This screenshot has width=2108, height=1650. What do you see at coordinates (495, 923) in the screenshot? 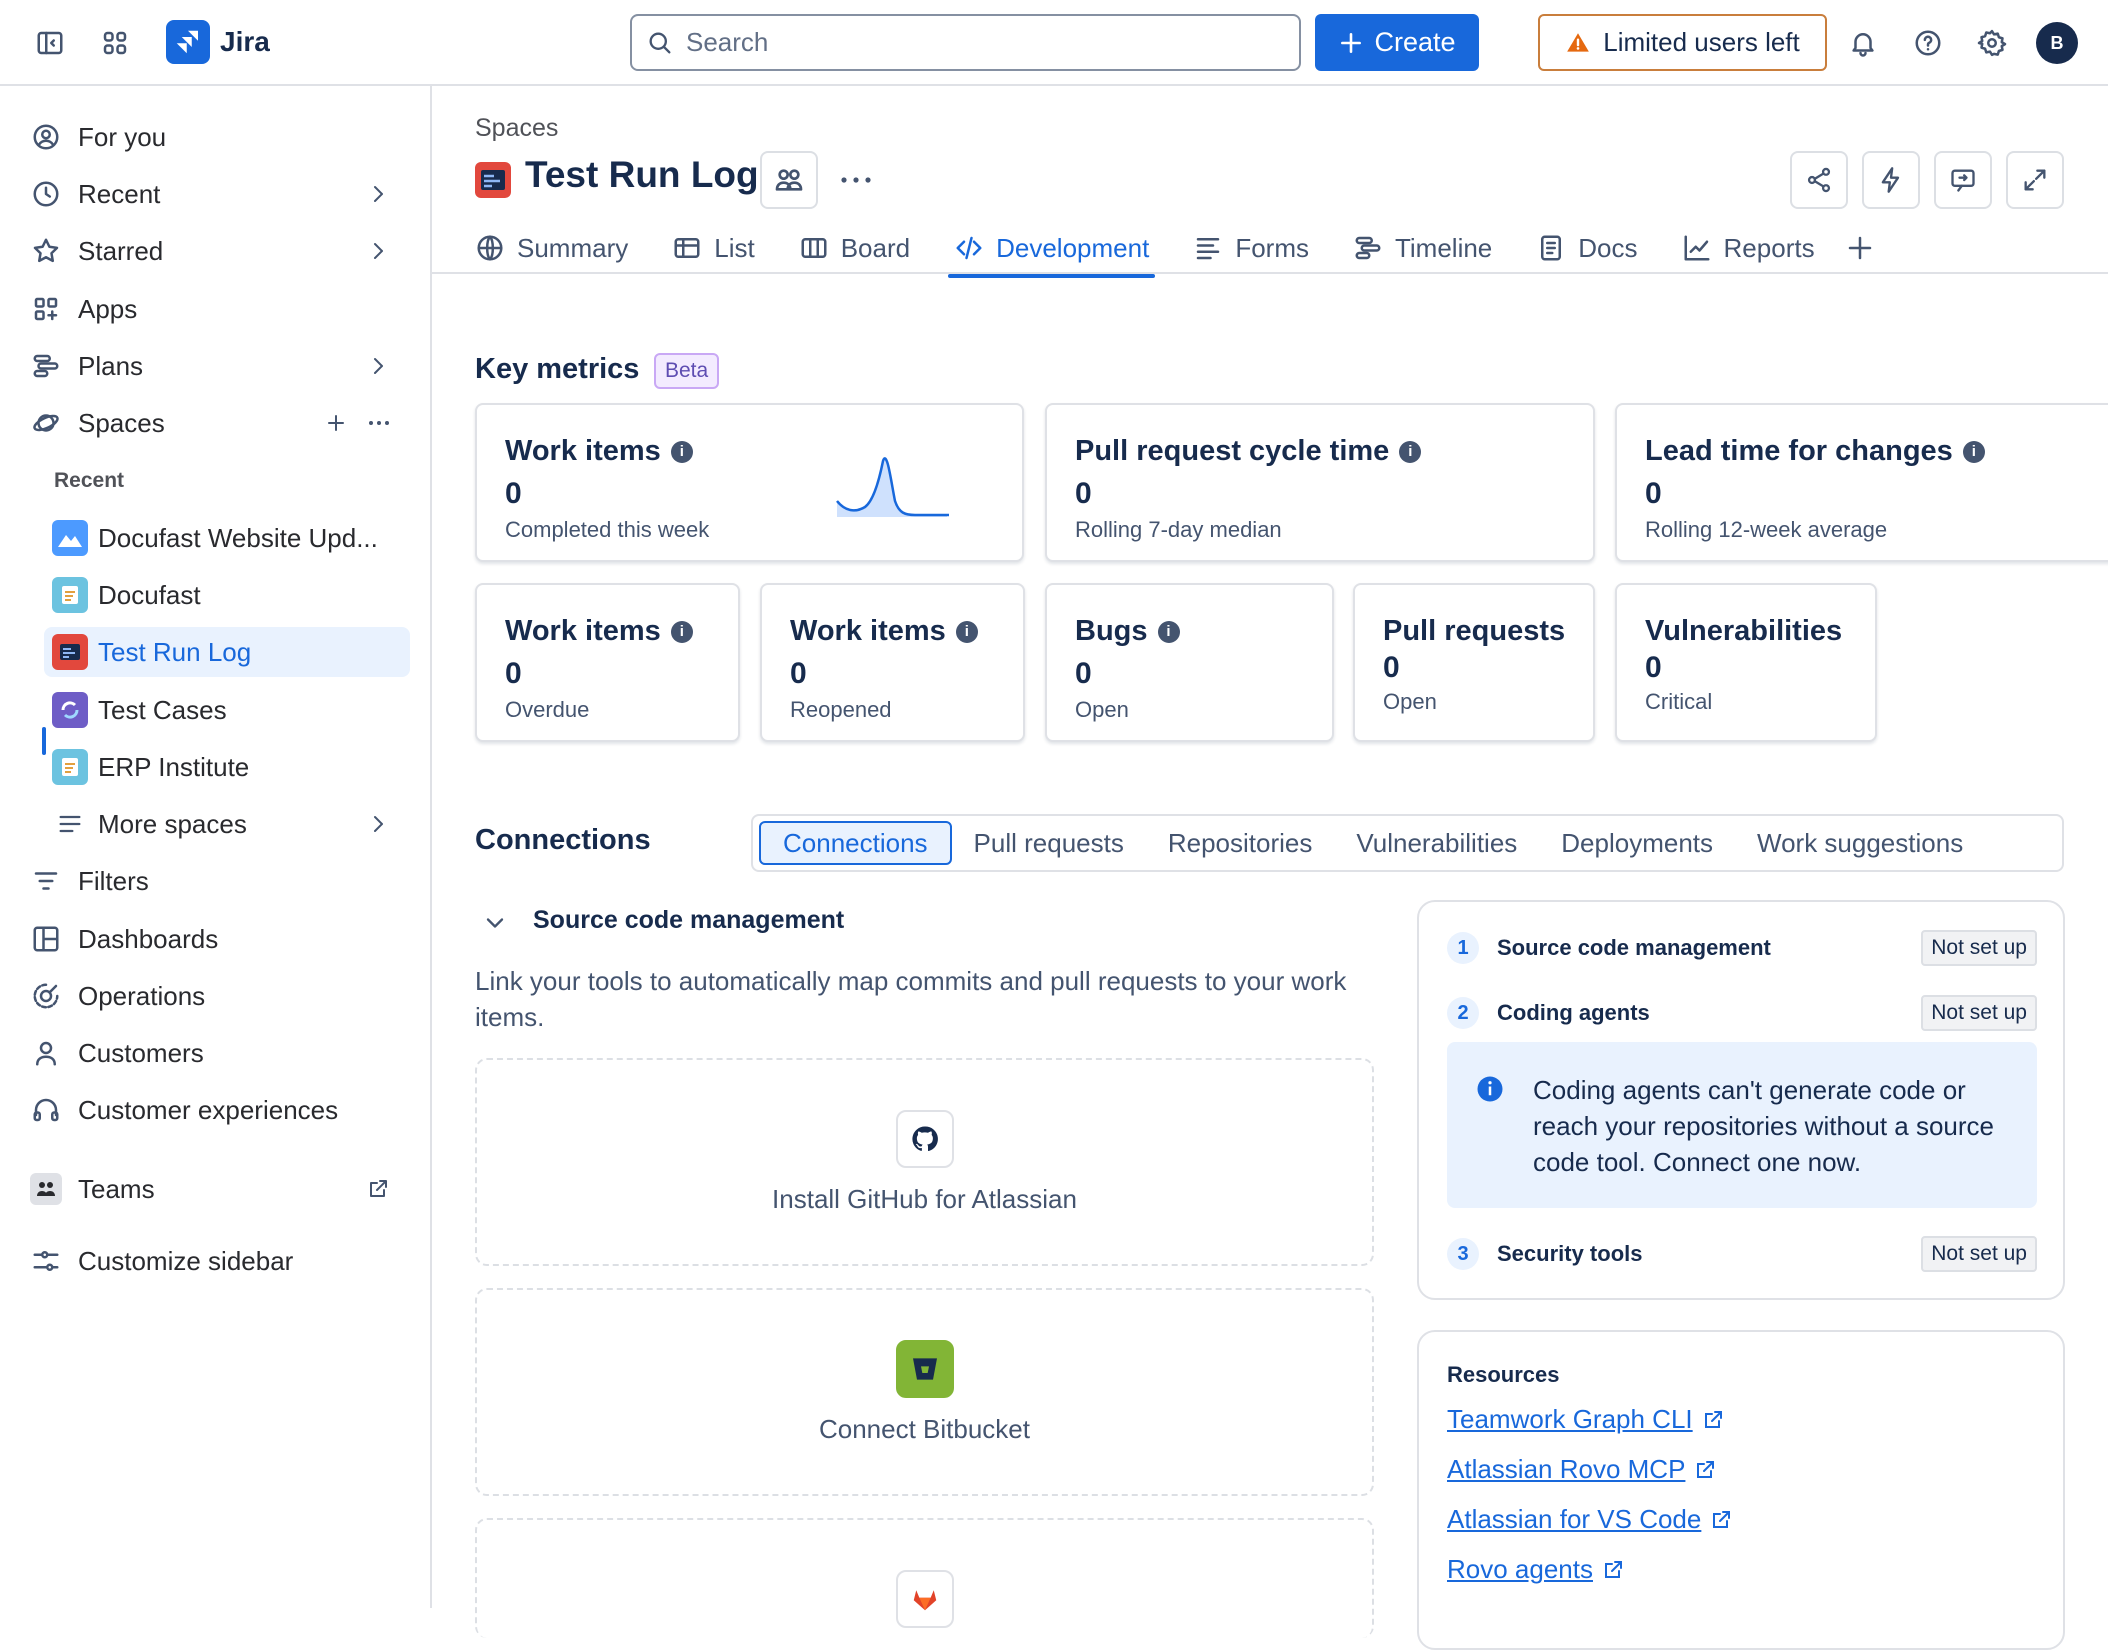
I see `chevron-down-icon` at bounding box center [495, 923].